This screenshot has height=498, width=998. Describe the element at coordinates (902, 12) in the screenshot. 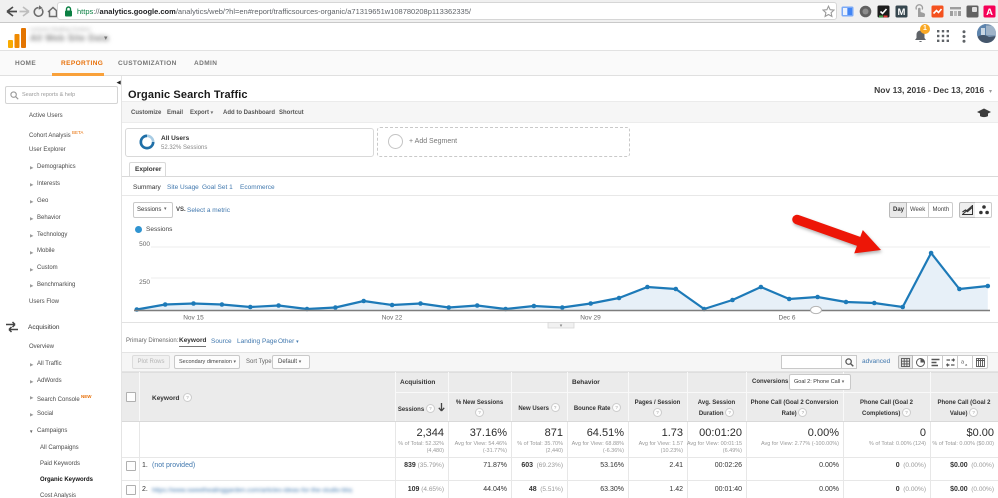

I see `svg-text: M` at that location.